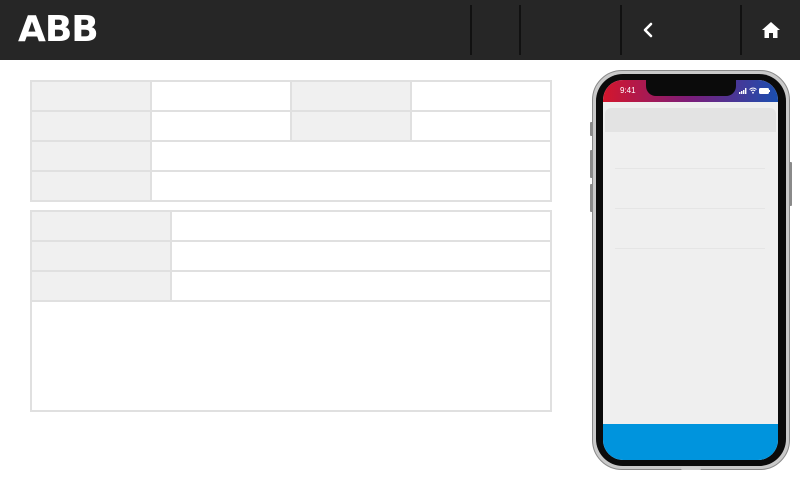 The image size is (800, 480). I want to click on phone-bottom-bar, so click(690, 442).